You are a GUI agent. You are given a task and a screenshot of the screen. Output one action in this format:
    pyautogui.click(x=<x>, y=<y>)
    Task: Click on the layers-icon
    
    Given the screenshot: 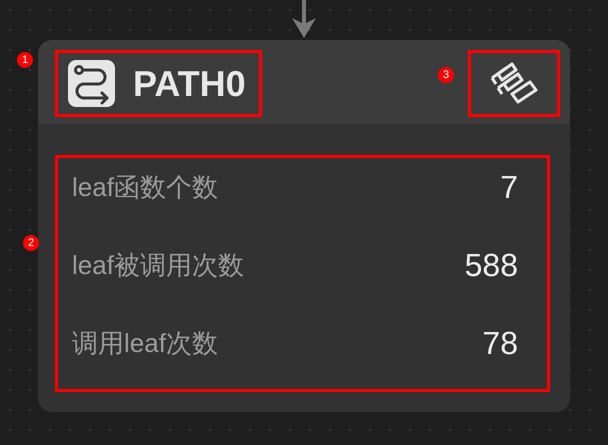 What is the action you would take?
    pyautogui.click(x=514, y=84)
    